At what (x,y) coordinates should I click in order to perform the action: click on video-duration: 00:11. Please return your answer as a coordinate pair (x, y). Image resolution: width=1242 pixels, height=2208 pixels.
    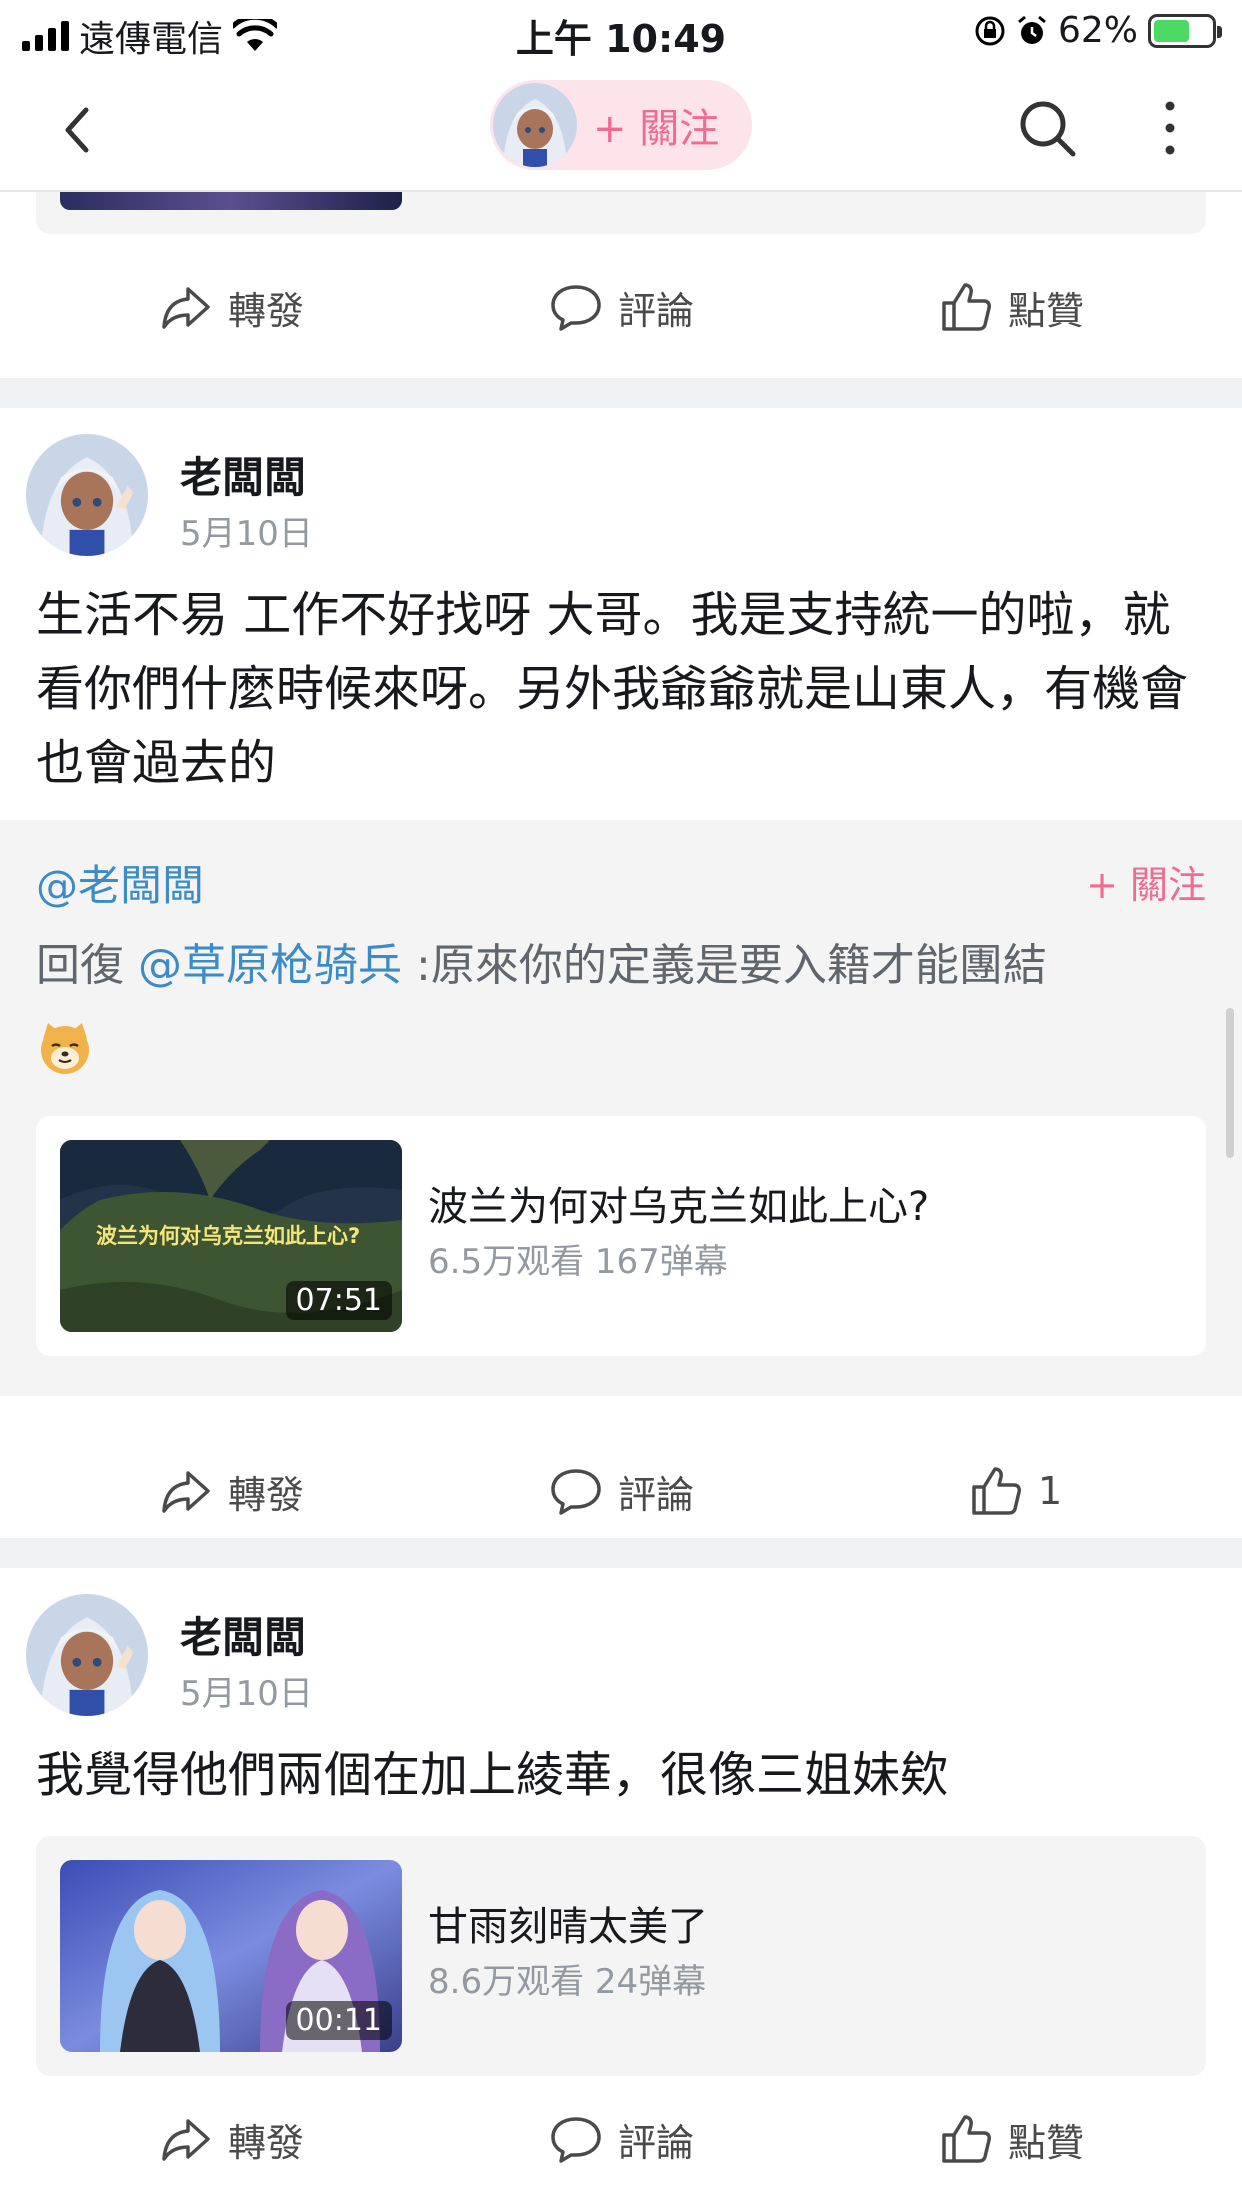
    Looking at the image, I should click on (338, 2020).